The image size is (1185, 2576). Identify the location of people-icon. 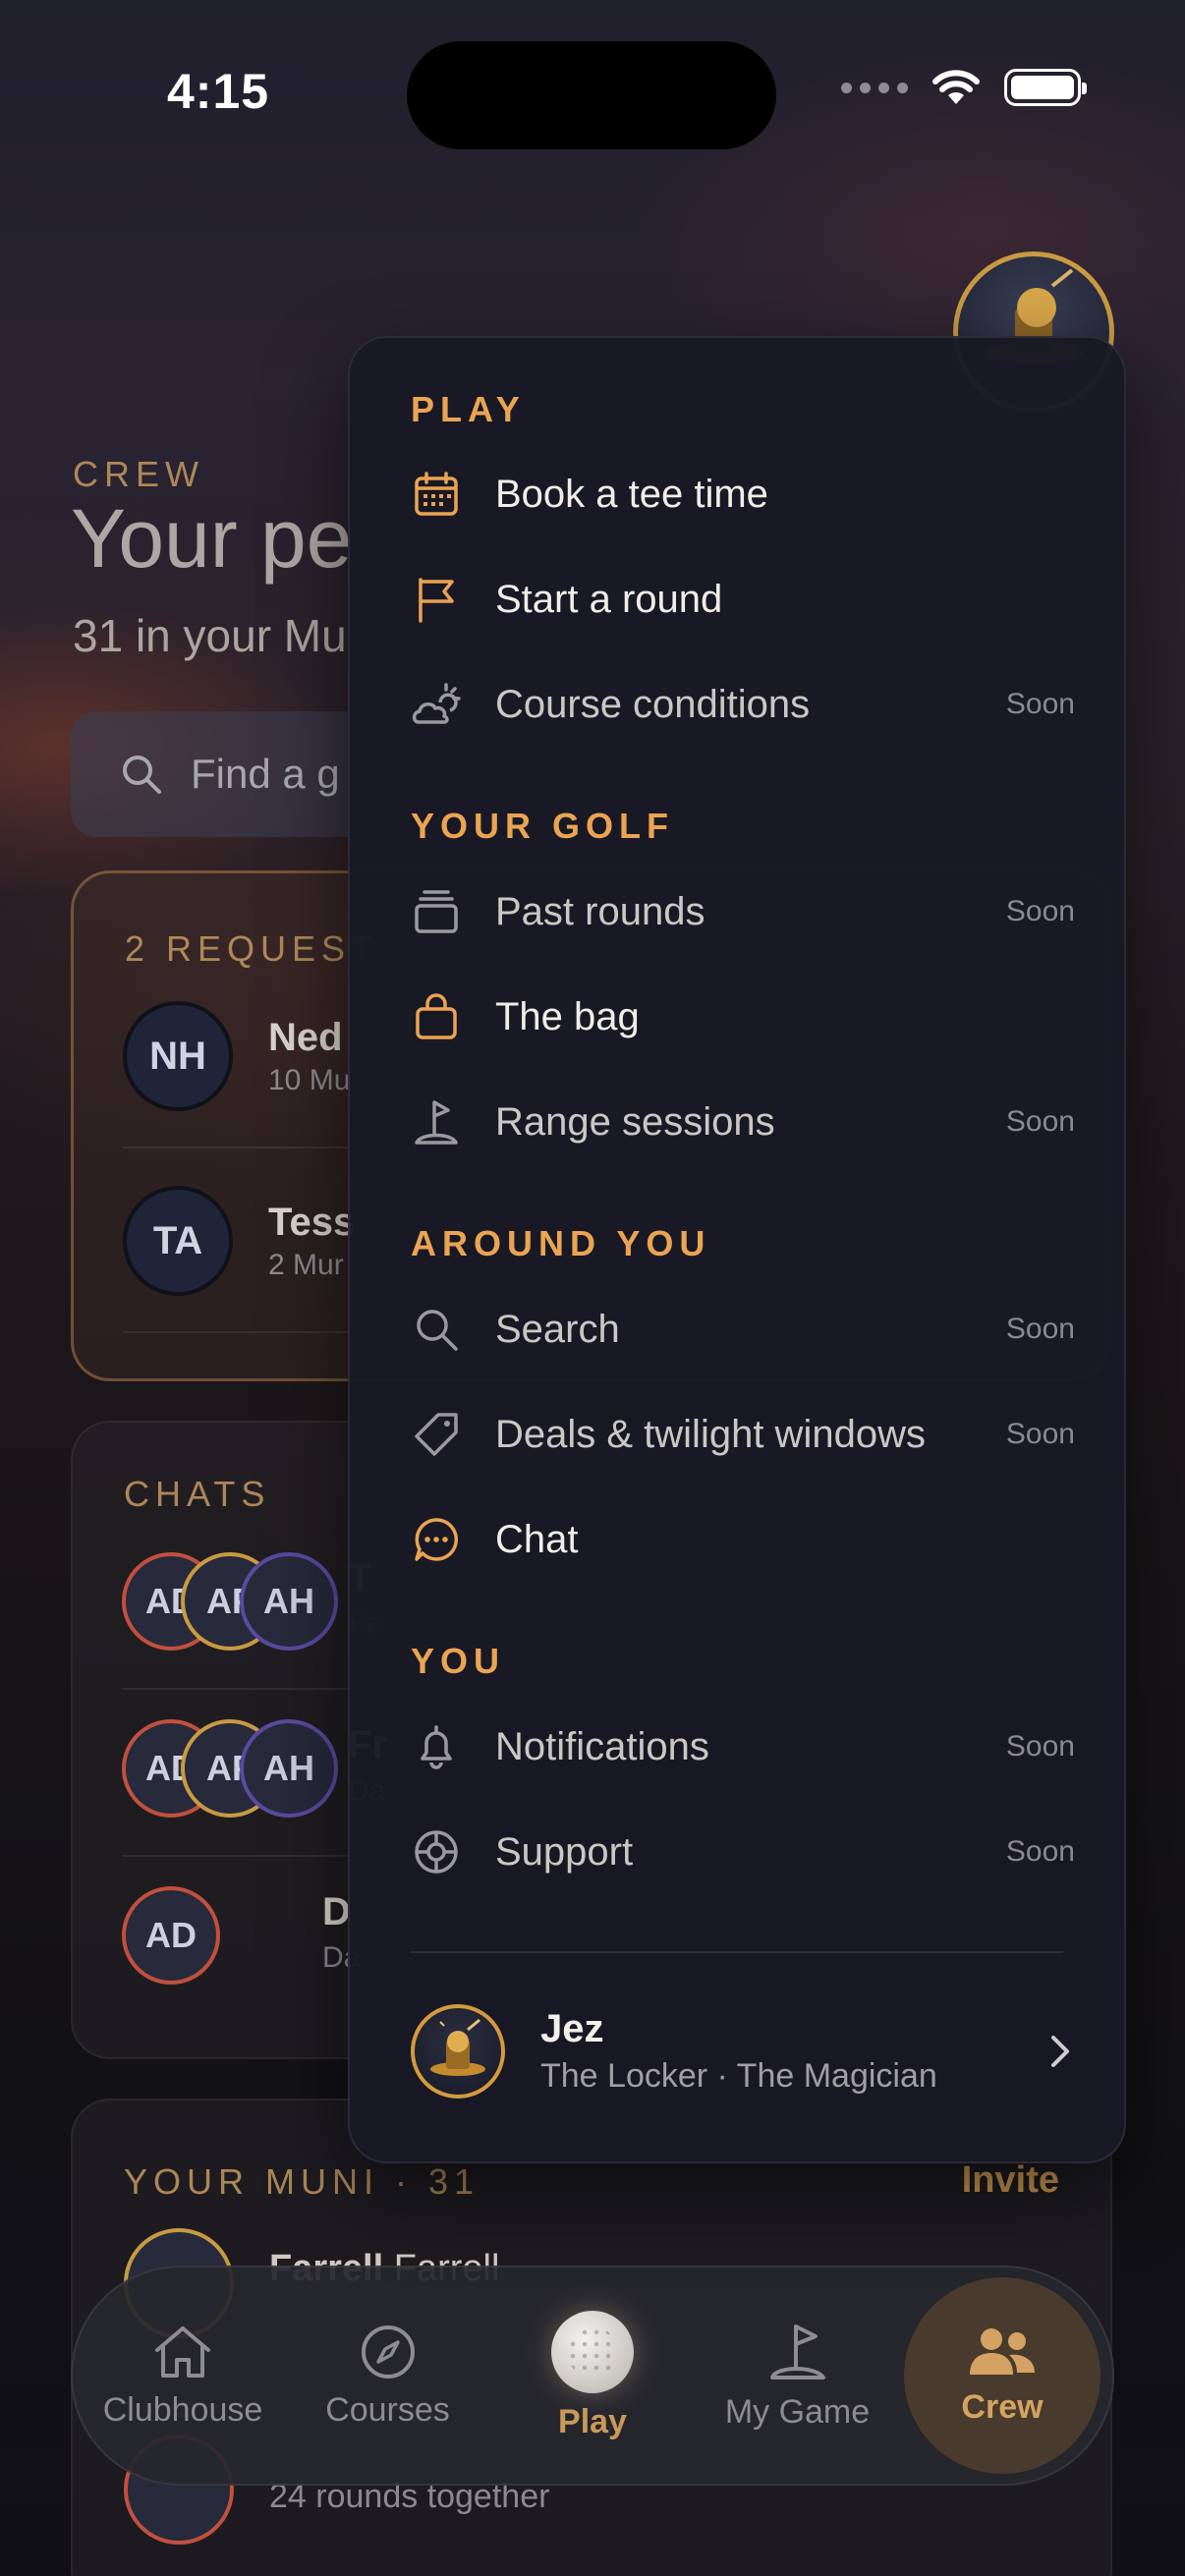
(1003, 2351).